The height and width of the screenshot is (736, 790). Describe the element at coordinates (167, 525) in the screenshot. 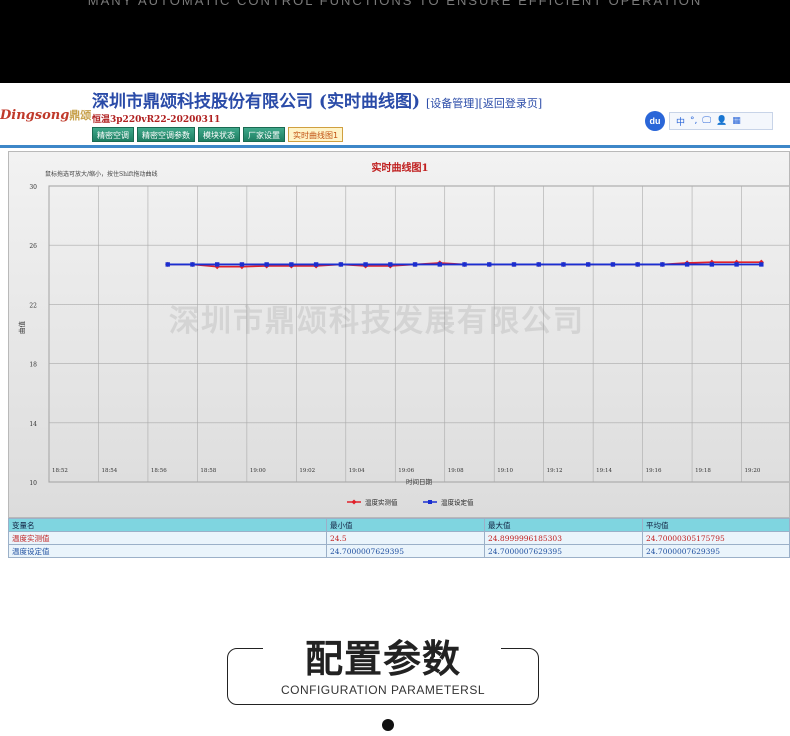

I see `col-variable-name: 变量名` at that location.